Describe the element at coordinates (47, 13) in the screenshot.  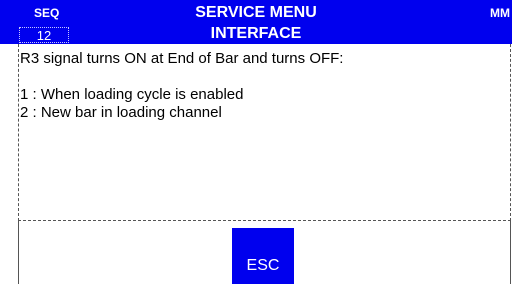
I see `seq-label: SEQ` at that location.